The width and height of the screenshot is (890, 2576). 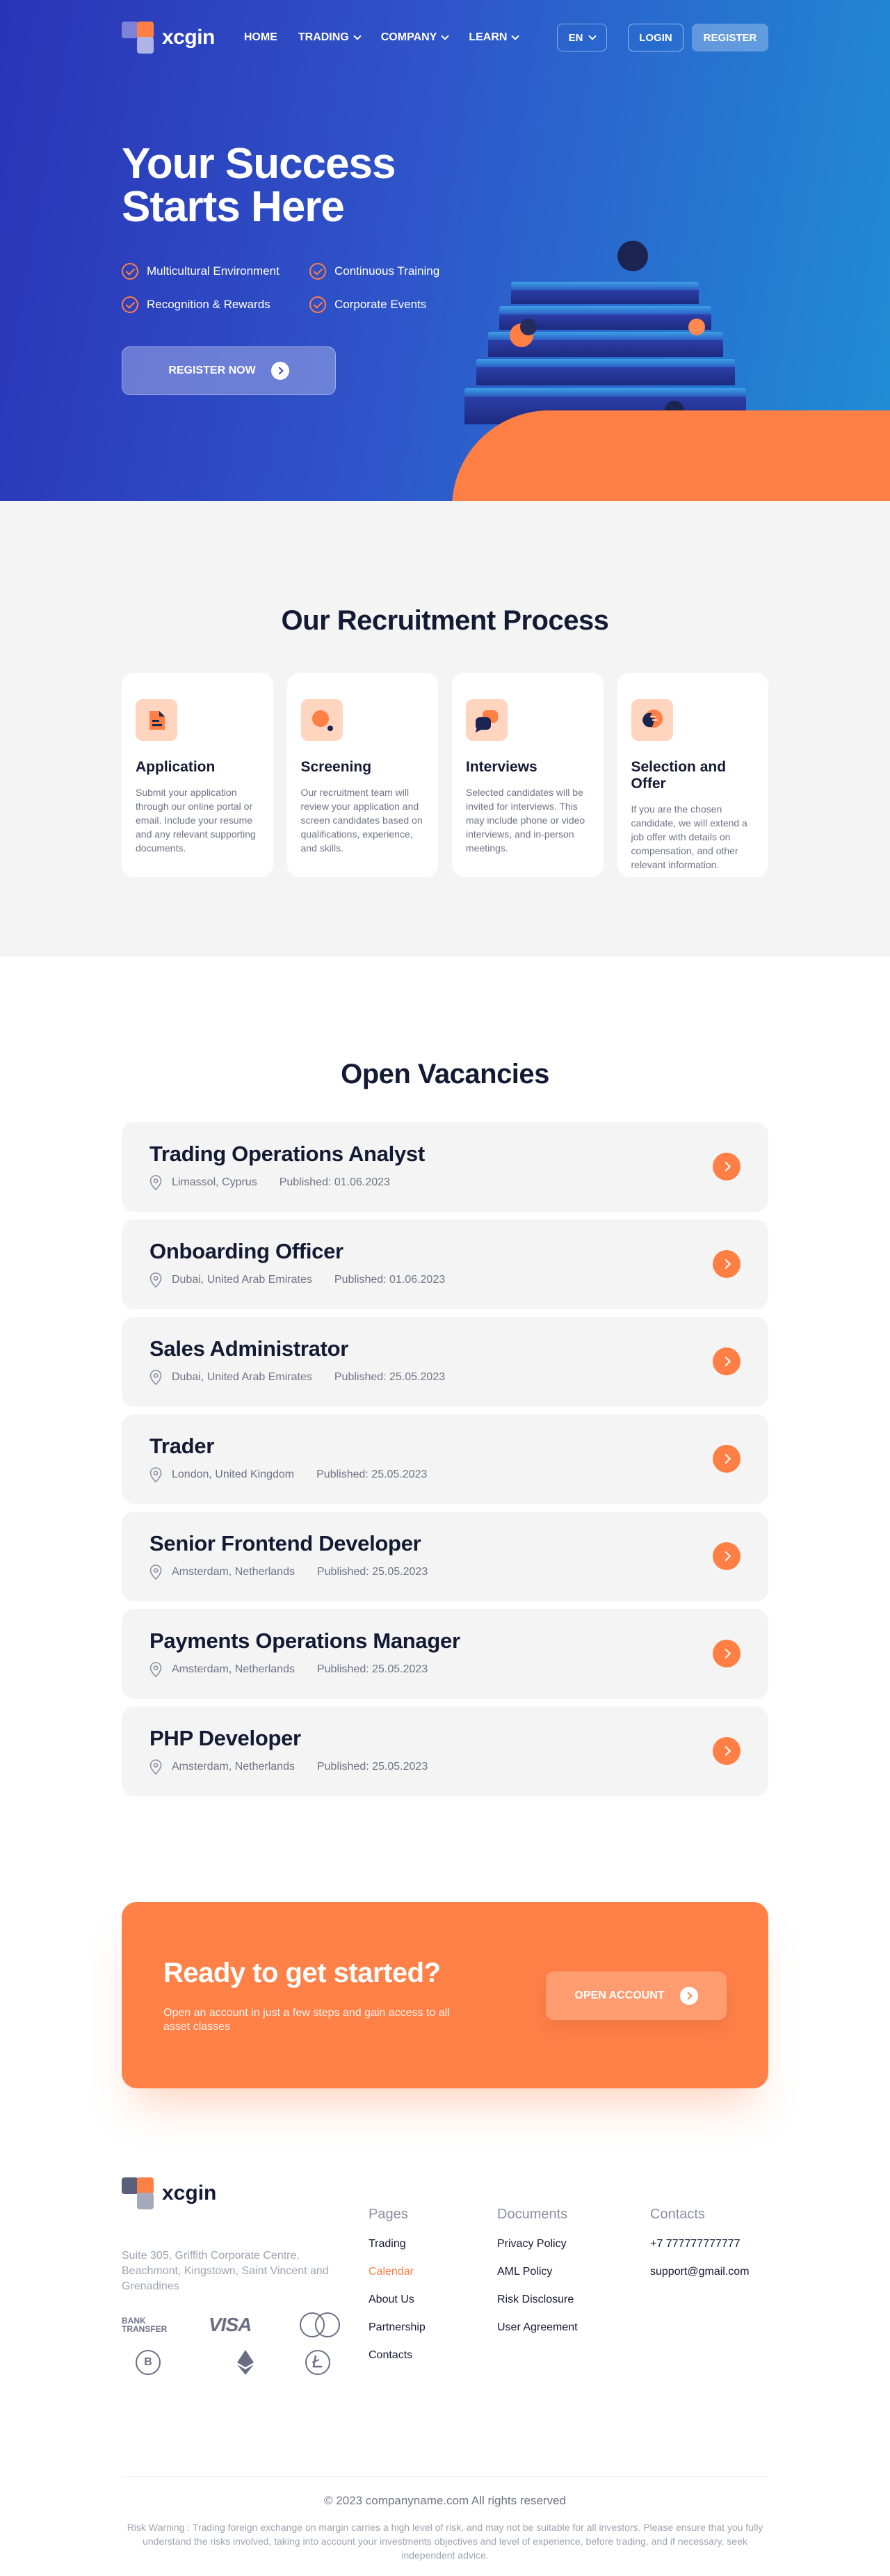 What do you see at coordinates (225, 1738) in the screenshot?
I see `vacancy-title: PHP Developer` at bounding box center [225, 1738].